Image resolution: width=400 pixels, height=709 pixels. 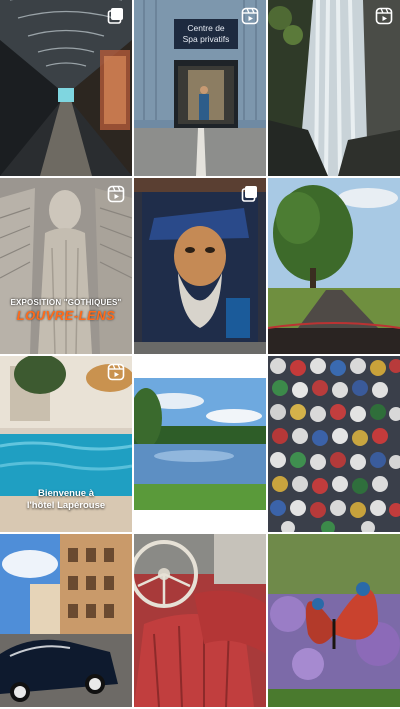 I want to click on grid-tile-car-interior, so click(x=200, y=620).